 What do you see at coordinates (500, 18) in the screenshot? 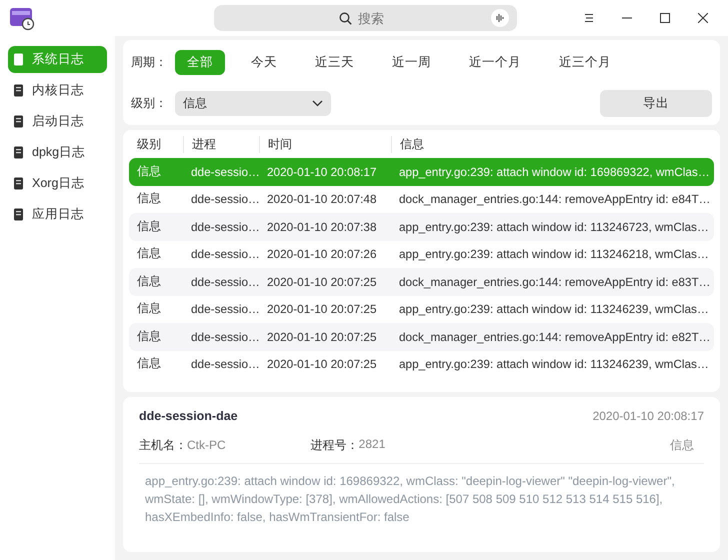
I see `voice-icon` at bounding box center [500, 18].